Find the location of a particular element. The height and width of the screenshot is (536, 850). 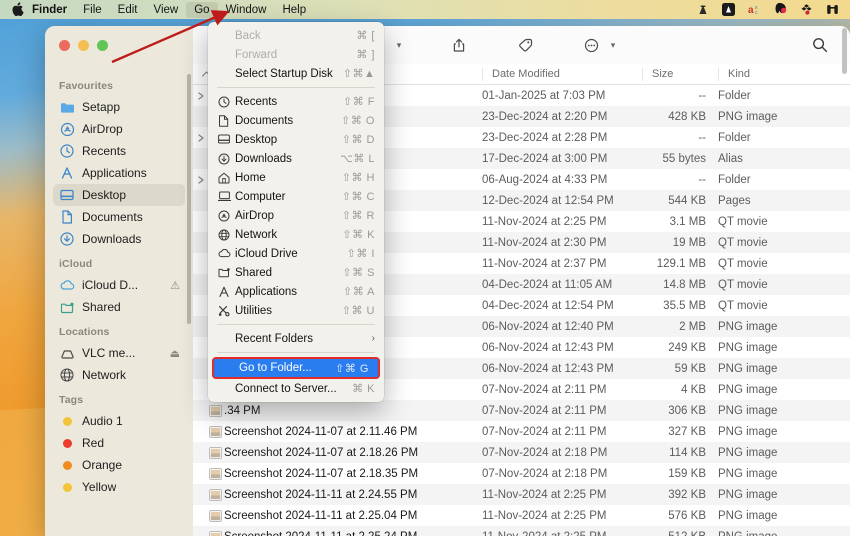

dropbox-icon is located at coordinates (806, 9).